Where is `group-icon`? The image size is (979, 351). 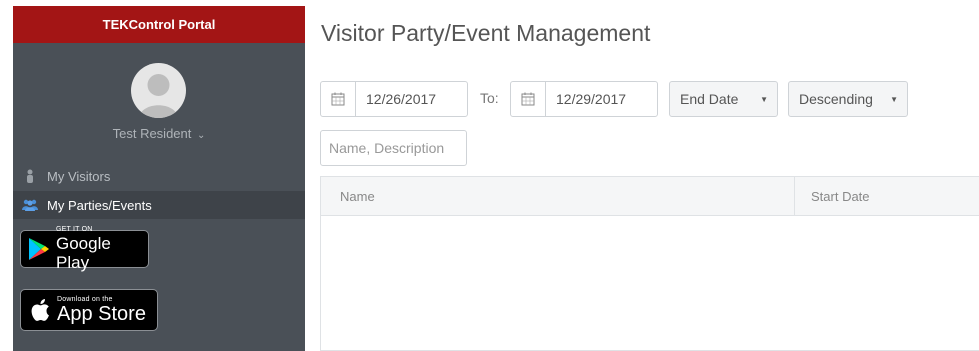
group-icon is located at coordinates (30, 205).